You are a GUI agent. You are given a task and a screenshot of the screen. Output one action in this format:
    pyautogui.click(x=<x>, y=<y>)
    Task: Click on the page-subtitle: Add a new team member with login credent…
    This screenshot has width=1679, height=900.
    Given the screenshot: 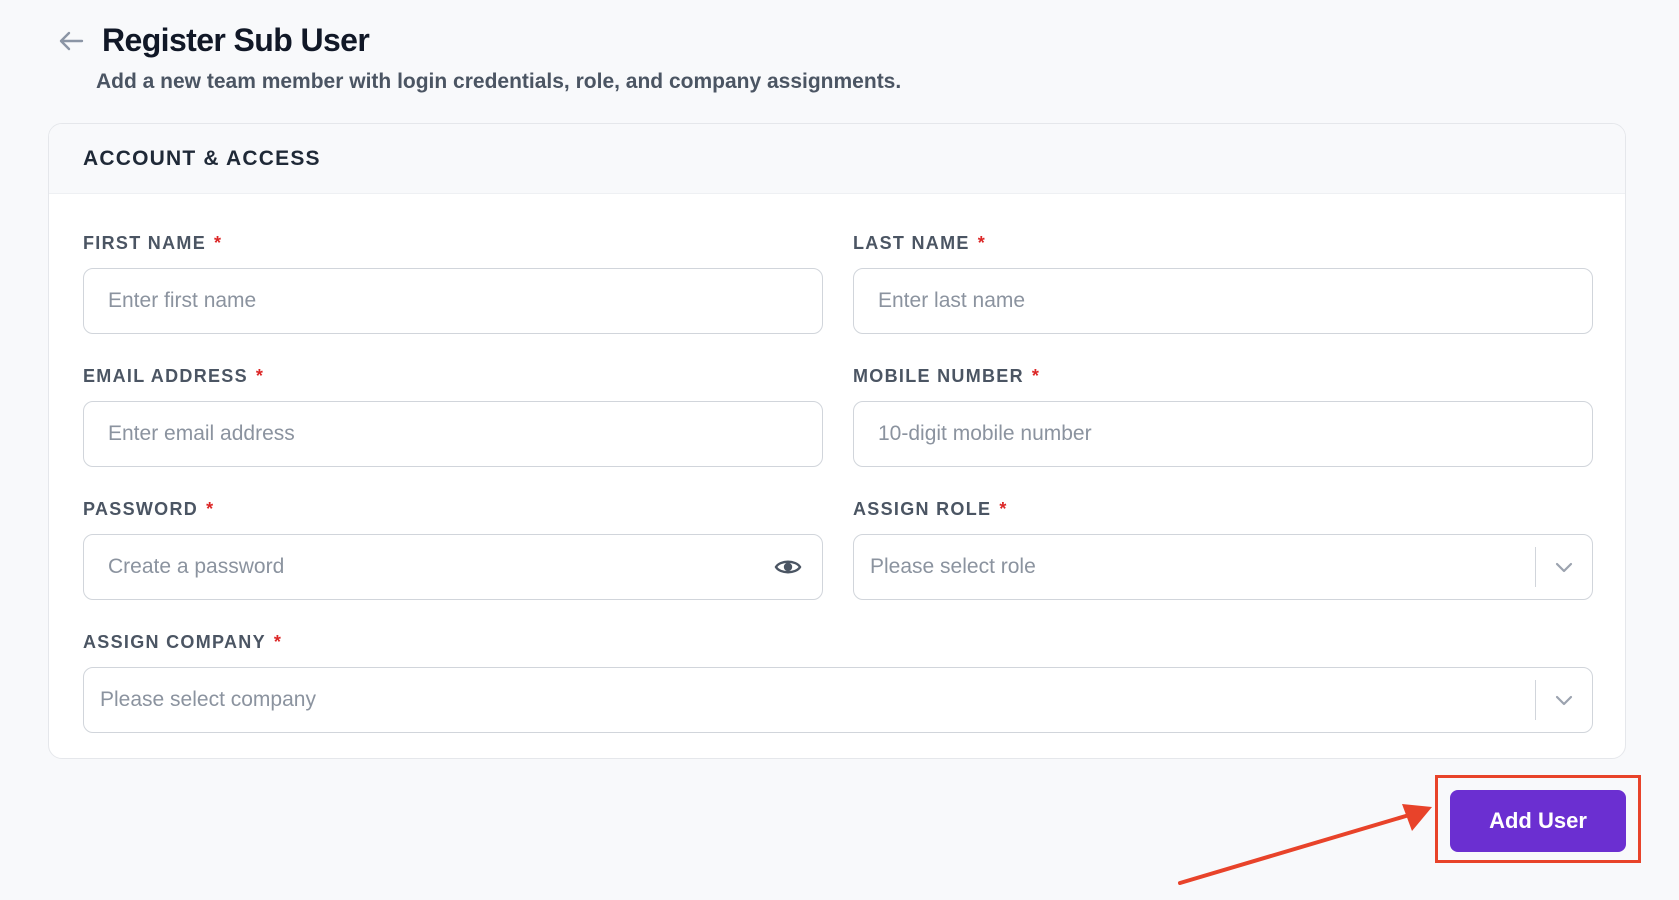 What is the action you would take?
    pyautogui.click(x=499, y=81)
    